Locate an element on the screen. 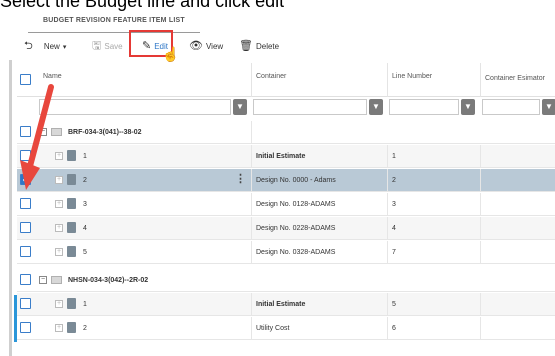 The width and height of the screenshot is (555, 356). red-arrow-annotation is located at coordinates (37, 137).